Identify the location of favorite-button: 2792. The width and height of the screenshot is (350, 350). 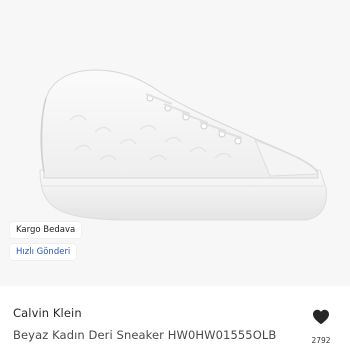
(321, 329).